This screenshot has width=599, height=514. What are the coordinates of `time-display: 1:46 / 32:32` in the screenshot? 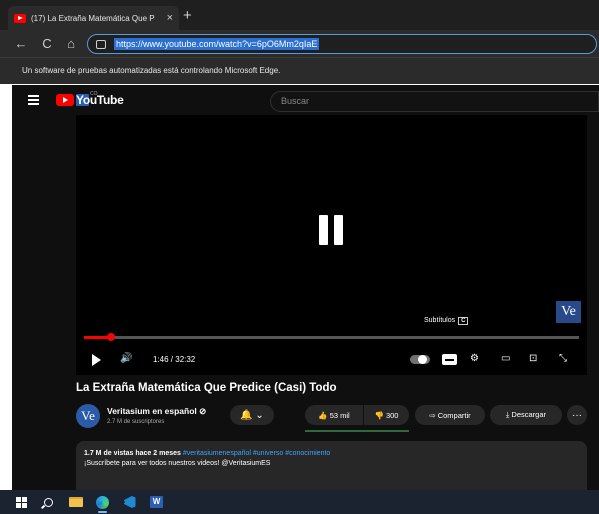 It's located at (174, 359).